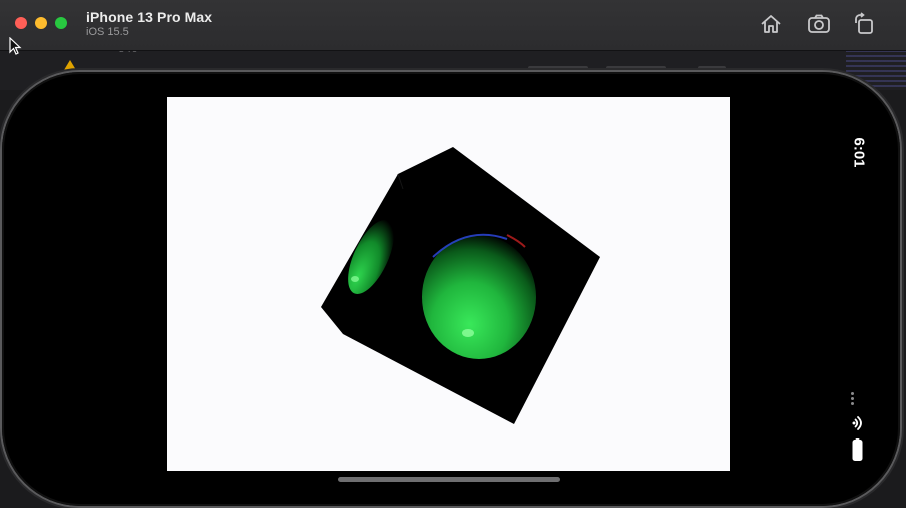 The height and width of the screenshot is (508, 906). I want to click on screenshot-button, so click(819, 24).